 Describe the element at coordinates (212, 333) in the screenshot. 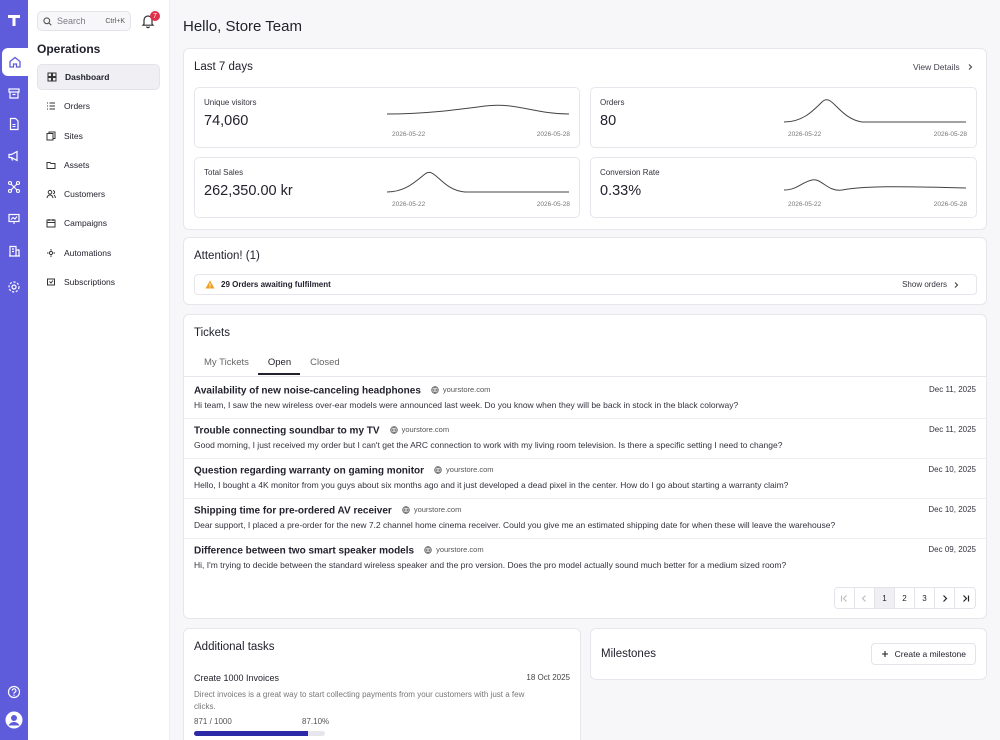

I see `card-title: Tickets` at that location.